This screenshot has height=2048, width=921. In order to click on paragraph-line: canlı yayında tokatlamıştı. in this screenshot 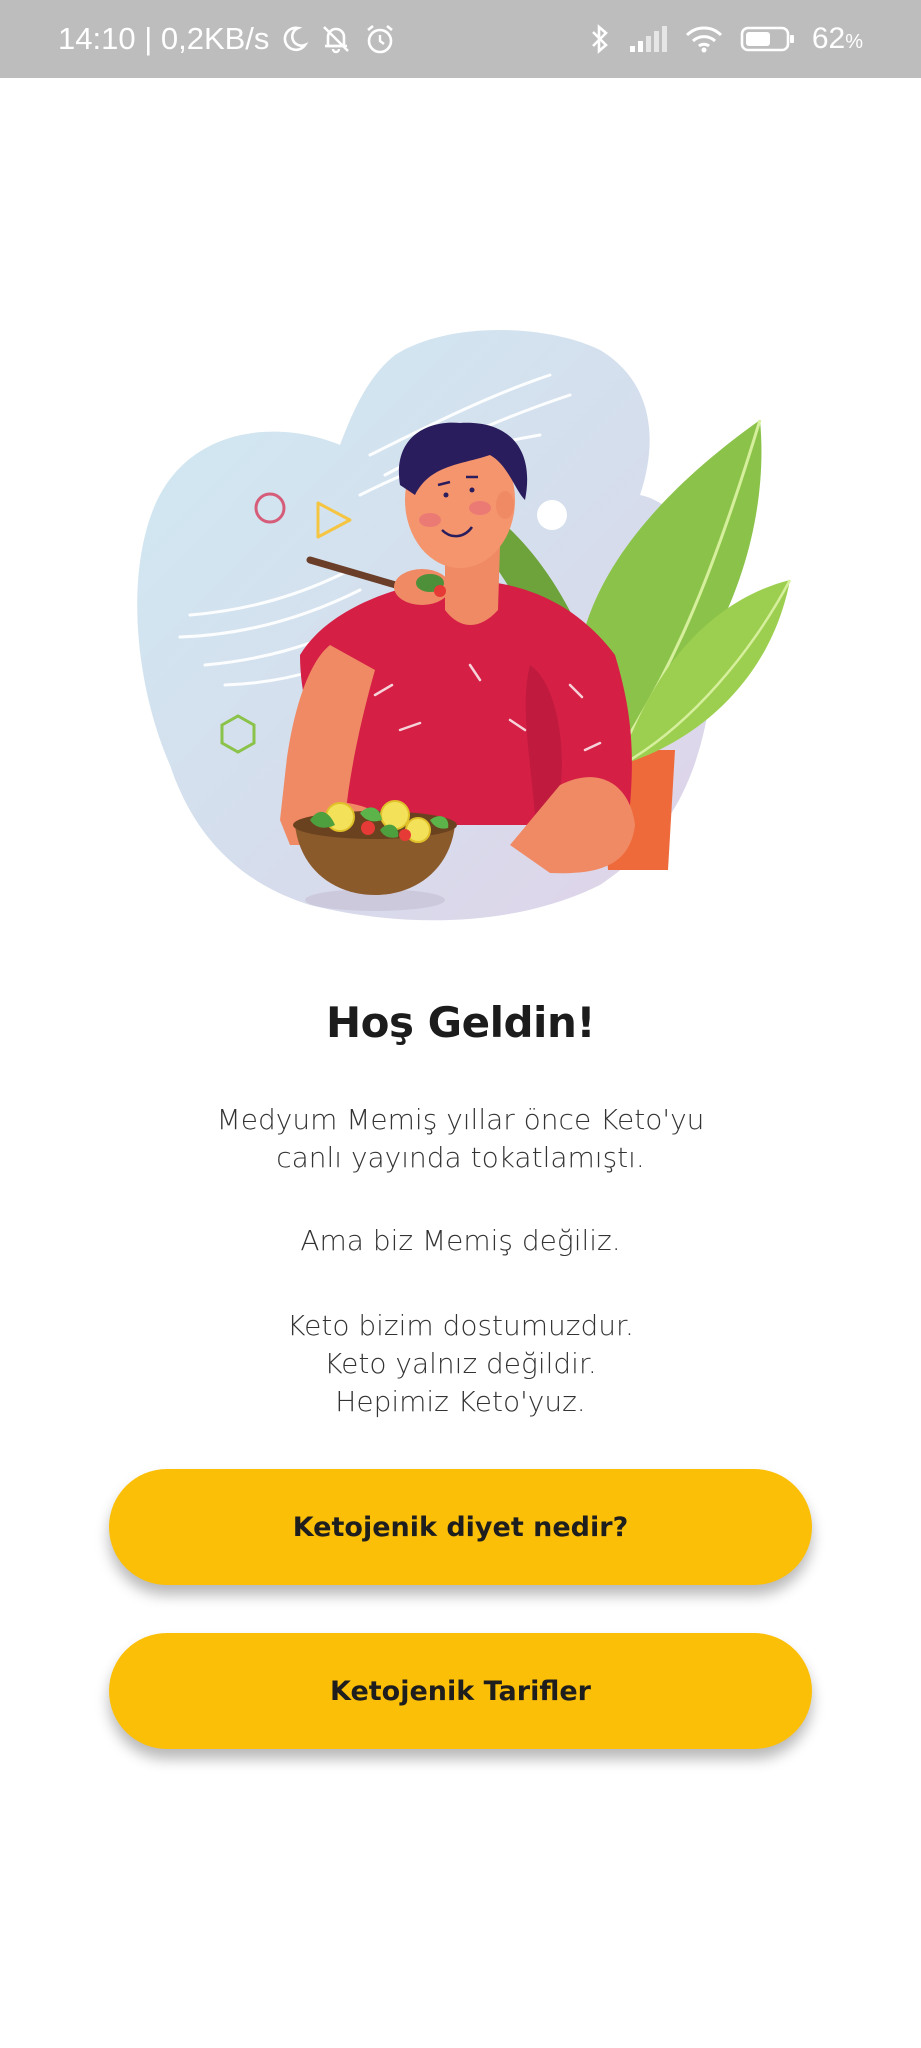, I will do `click(460, 1157)`.